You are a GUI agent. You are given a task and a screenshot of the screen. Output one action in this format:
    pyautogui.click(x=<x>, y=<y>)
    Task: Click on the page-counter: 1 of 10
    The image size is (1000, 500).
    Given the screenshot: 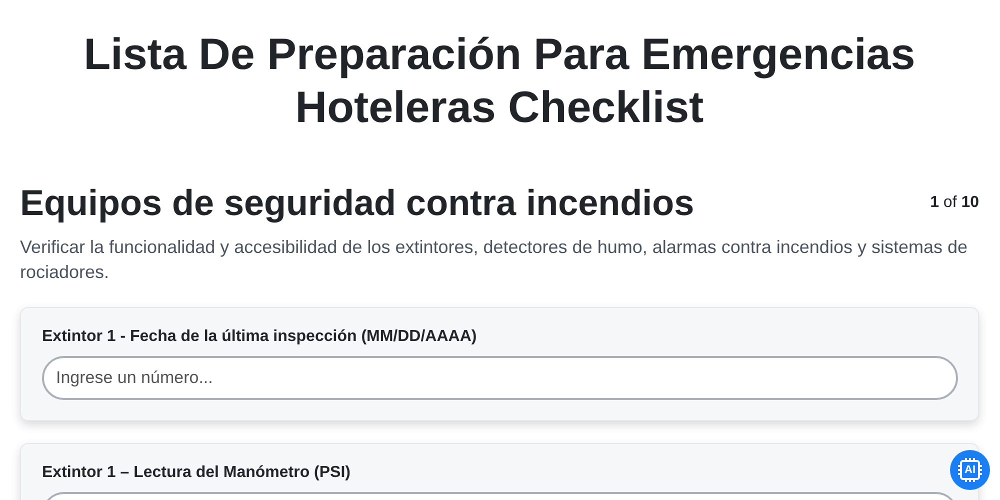 What is the action you would take?
    pyautogui.click(x=954, y=203)
    